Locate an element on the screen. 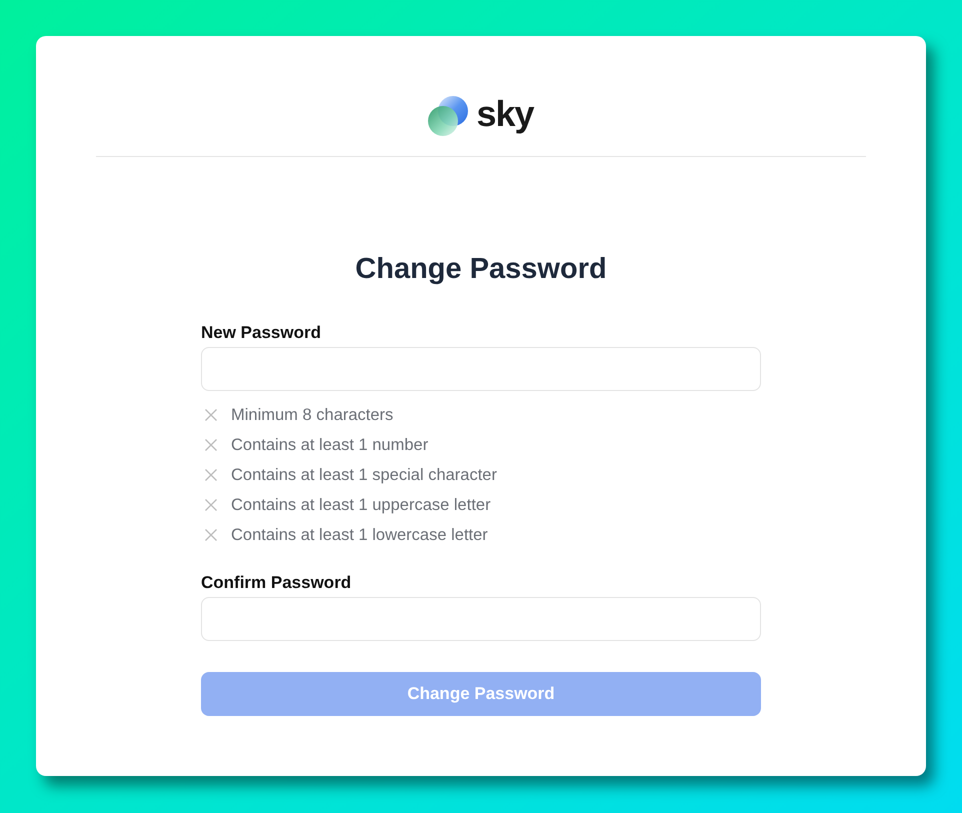 The image size is (962, 813). requirement-text: Contains at least 1 special character is located at coordinates (364, 475).